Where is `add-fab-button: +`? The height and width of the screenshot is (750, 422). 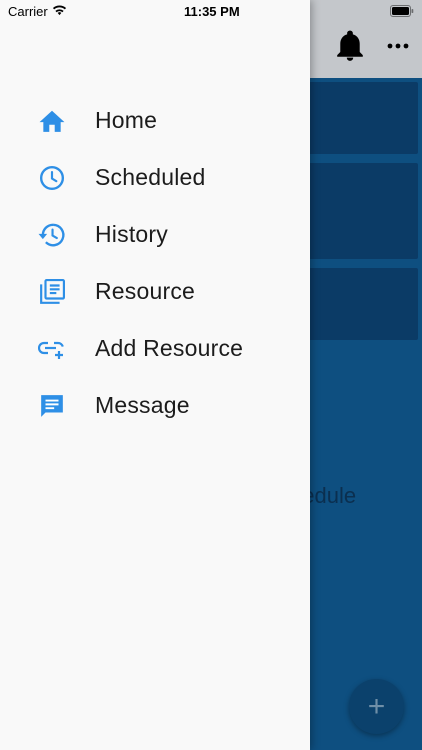 add-fab-button: + is located at coordinates (376, 706).